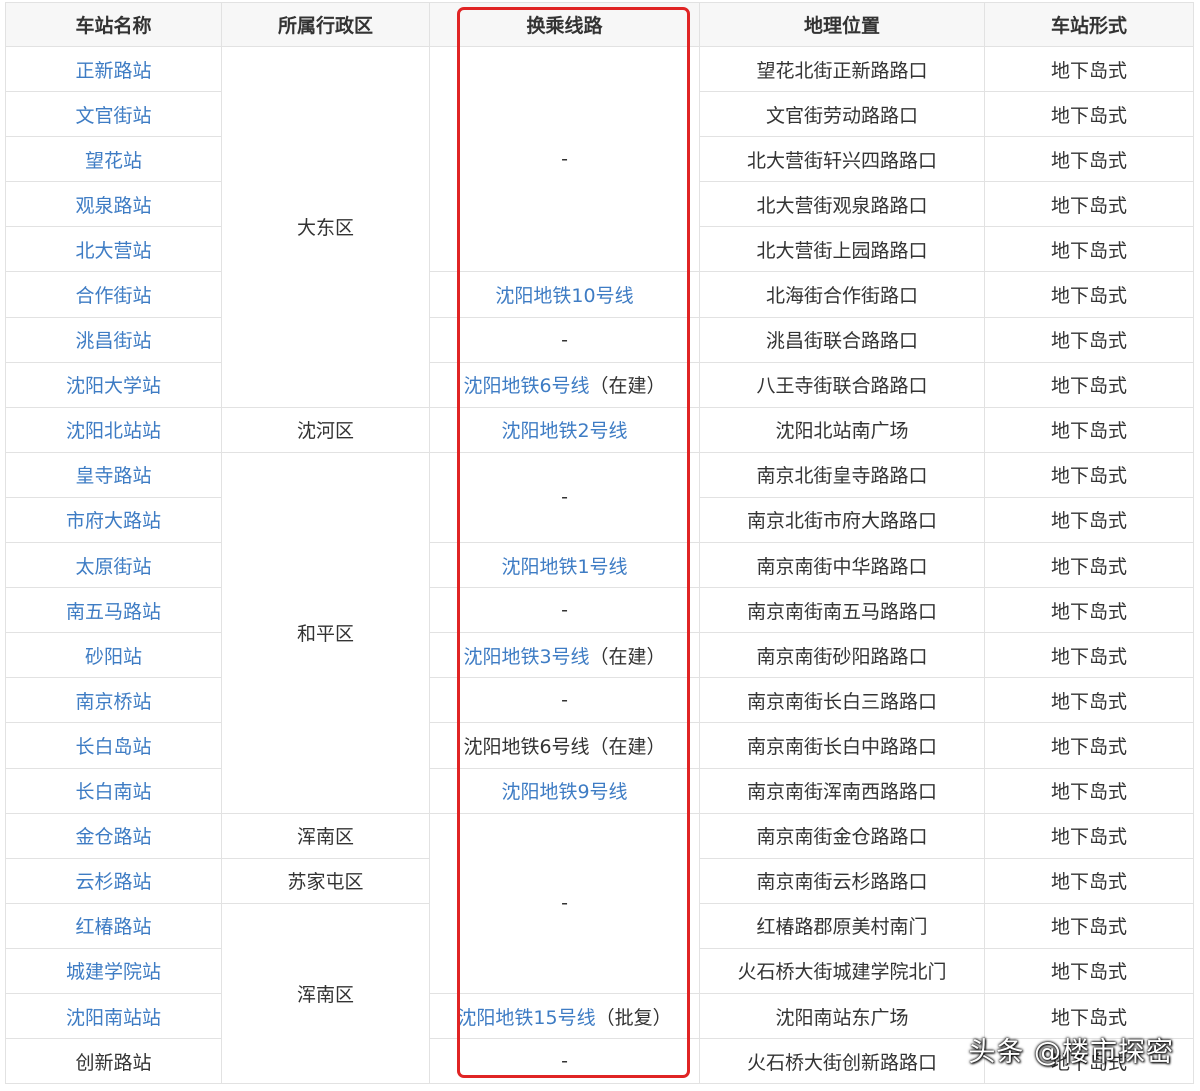  I want to click on header-district: 所属行政区, so click(325, 24).